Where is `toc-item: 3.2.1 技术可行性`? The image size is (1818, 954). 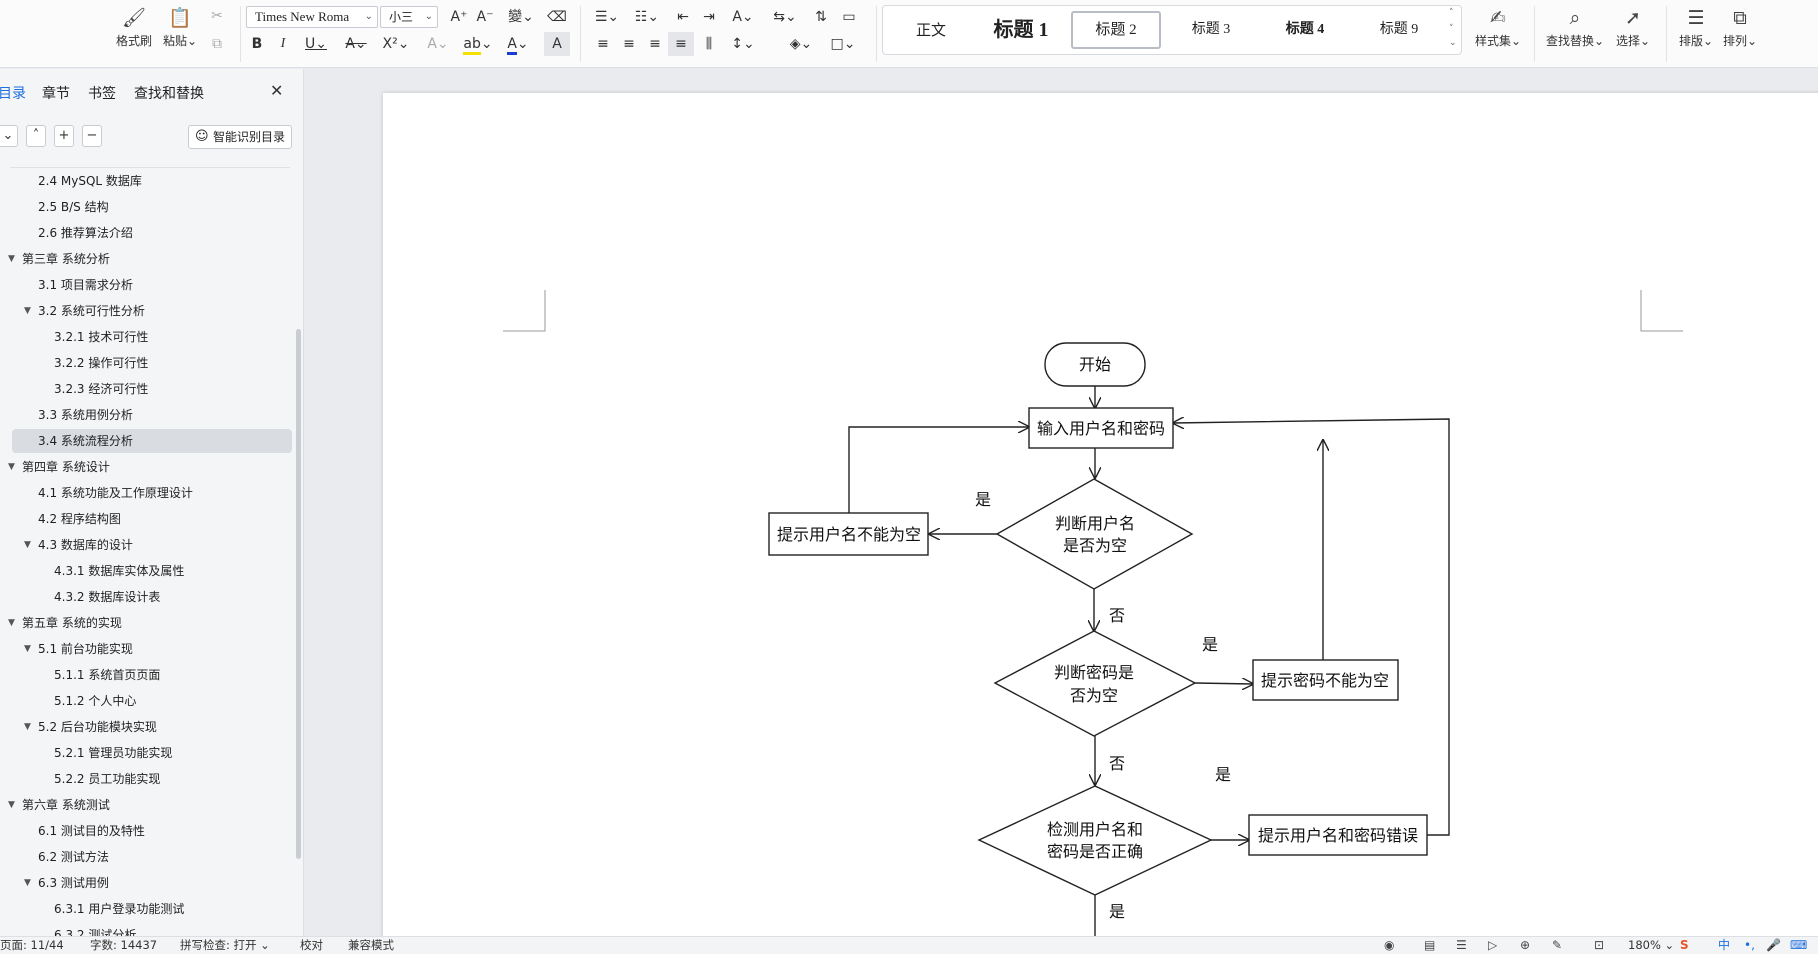 toc-item: 3.2.1 技术可行性 is located at coordinates (152, 337).